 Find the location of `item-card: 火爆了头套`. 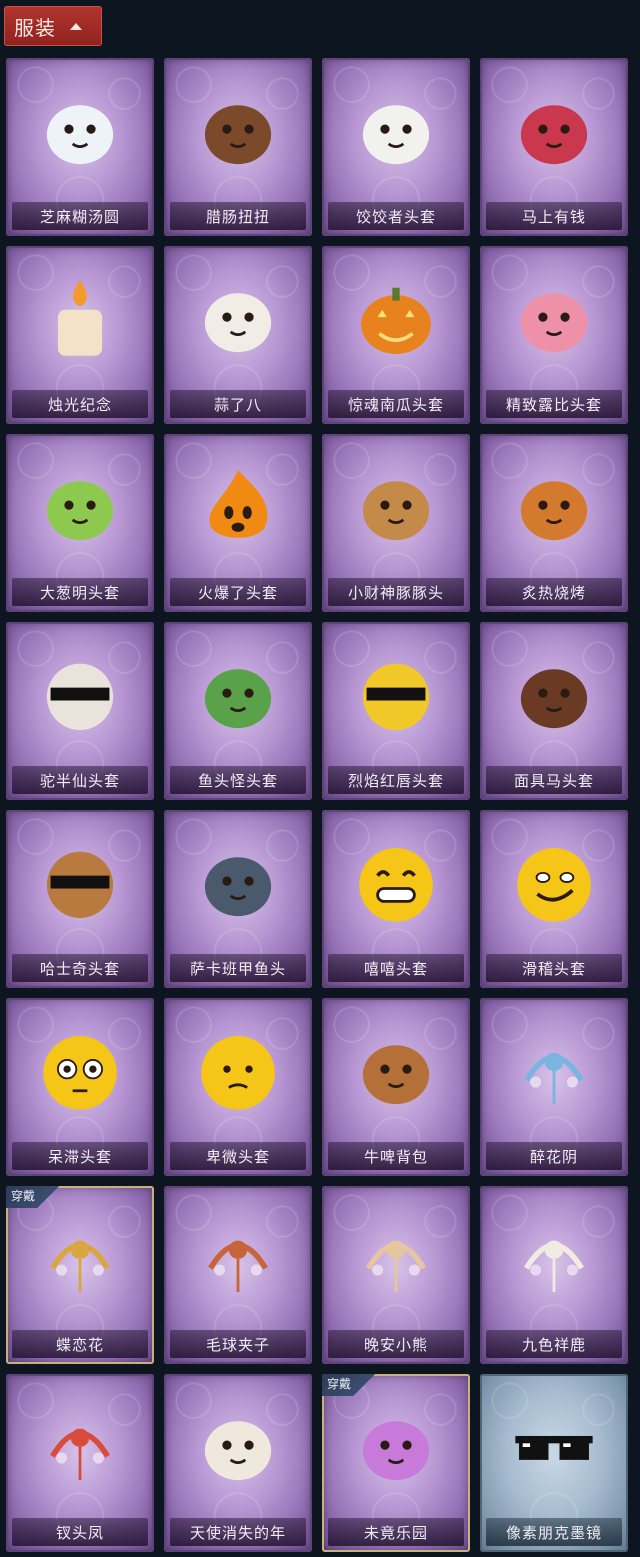

item-card: 火爆了头套 is located at coordinates (238, 523).